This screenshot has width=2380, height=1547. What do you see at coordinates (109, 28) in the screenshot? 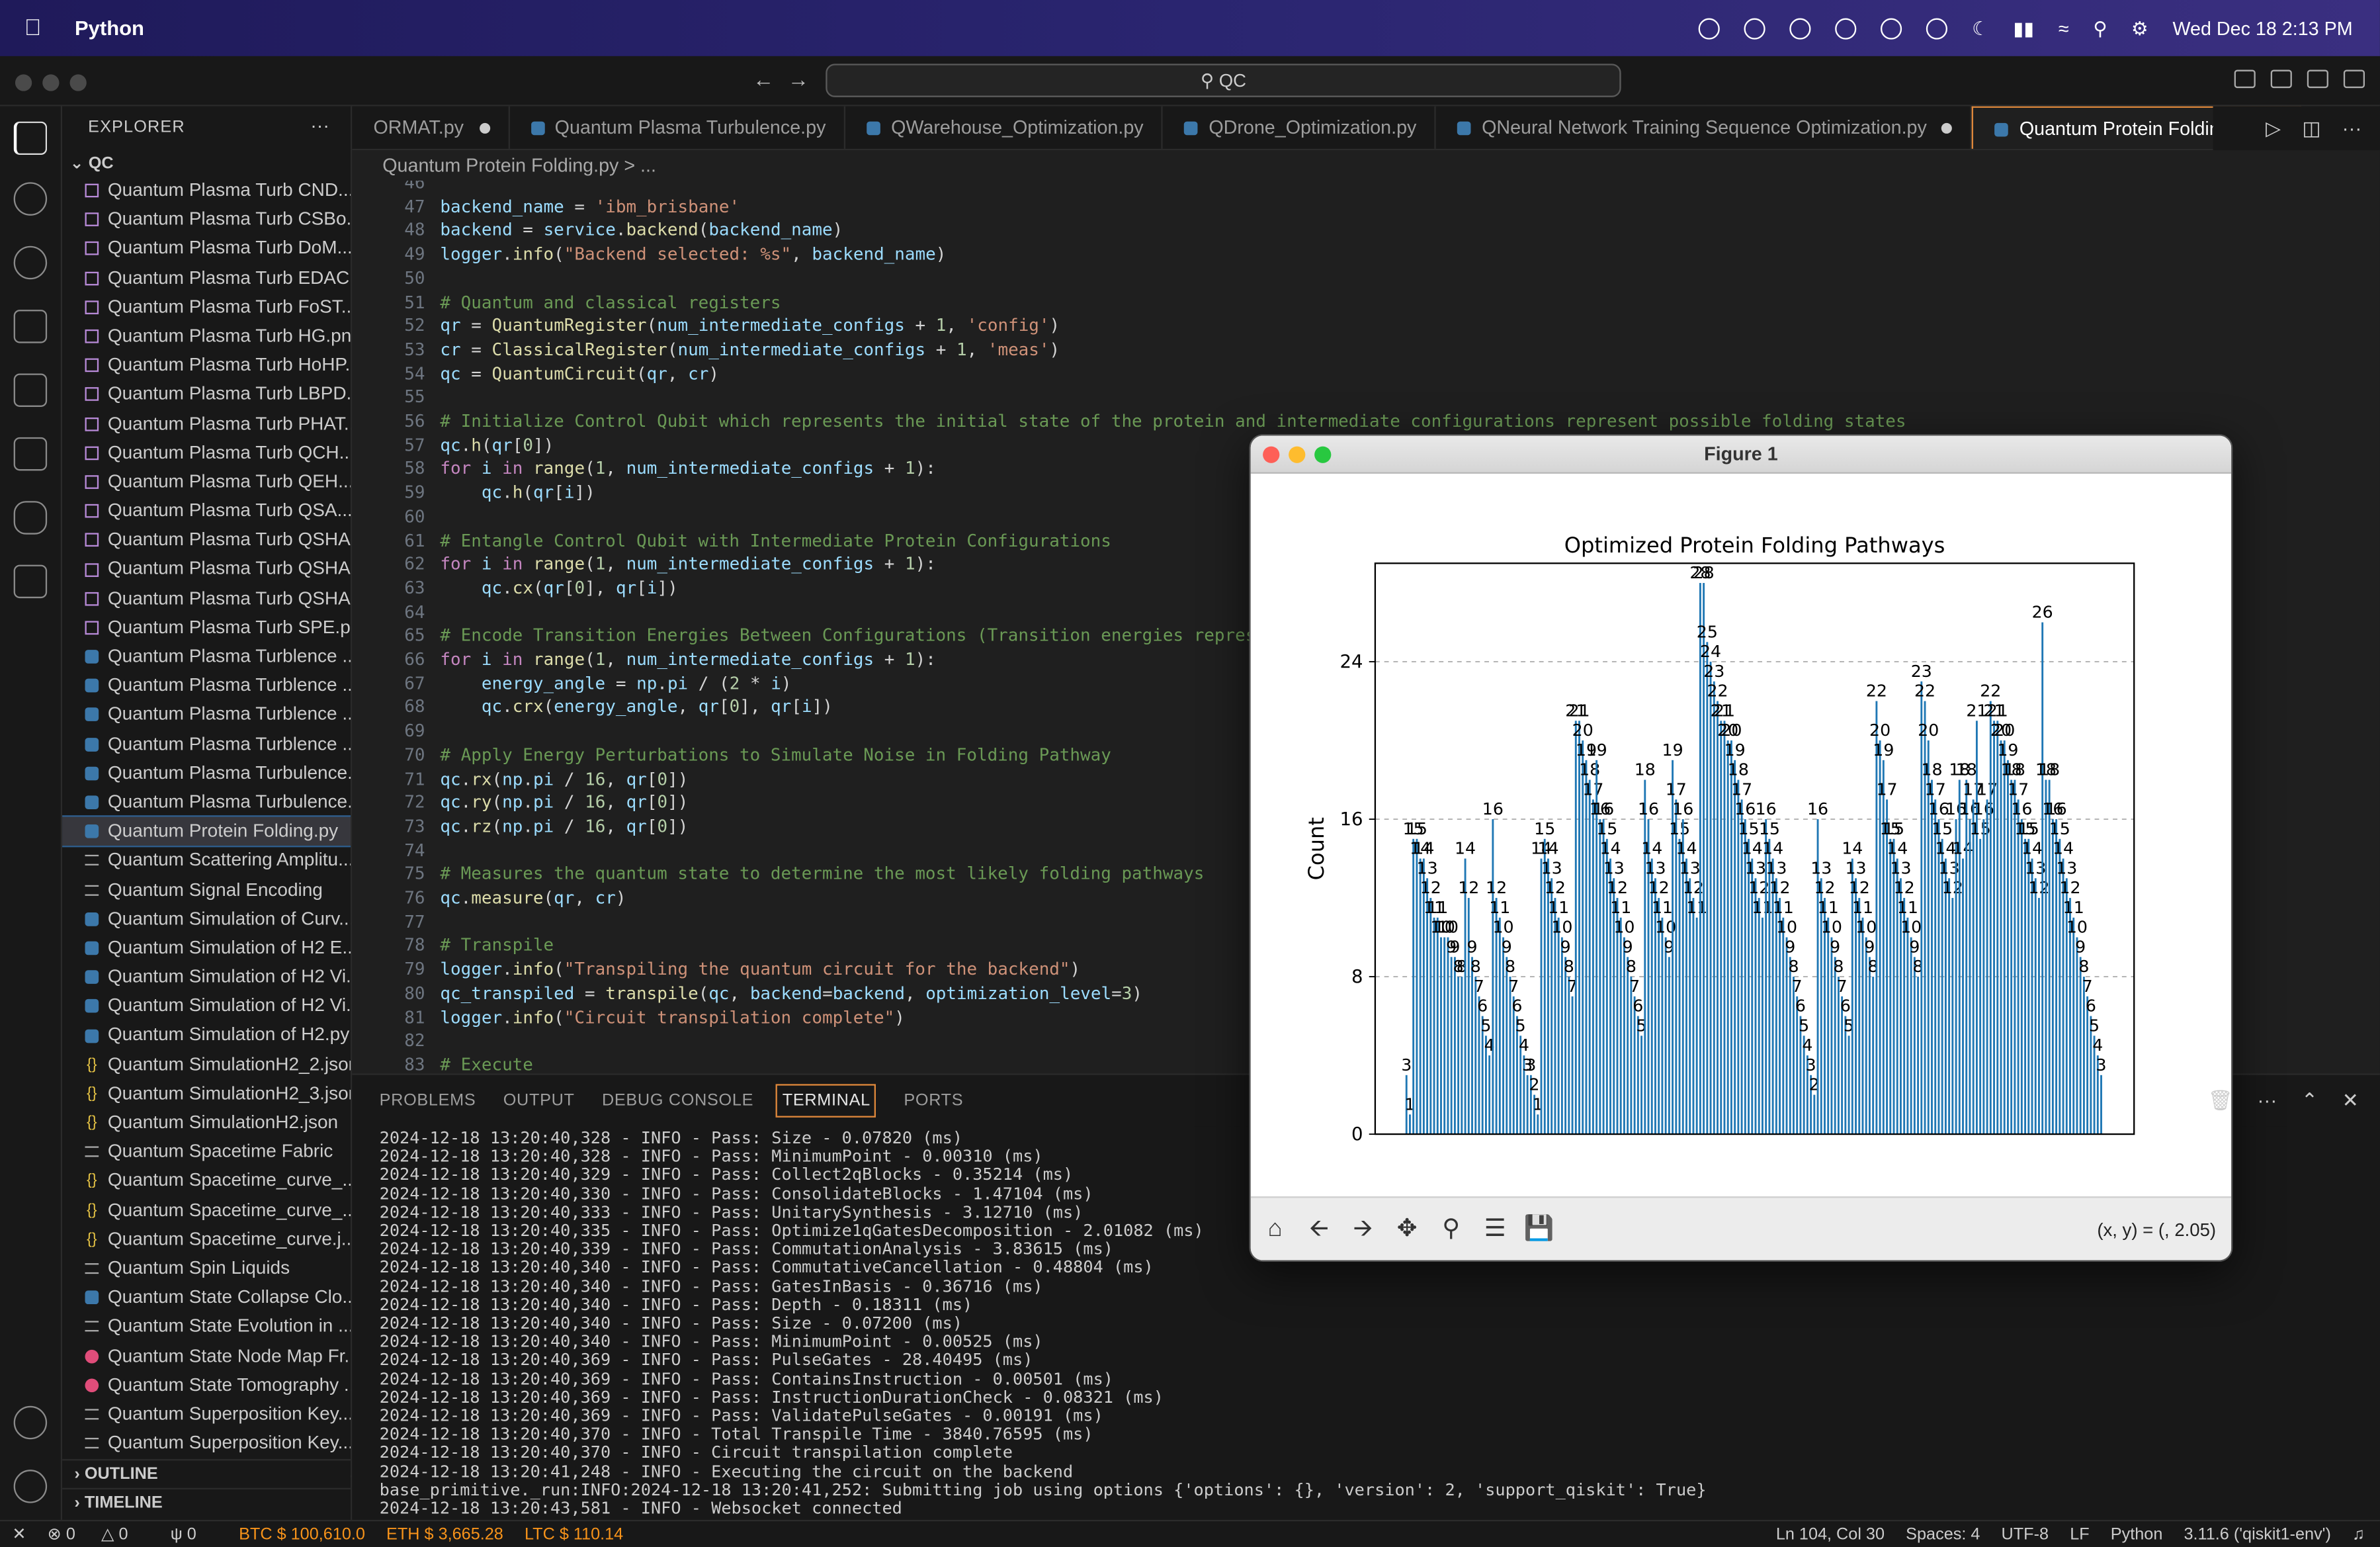
I see `app-name: Python` at bounding box center [109, 28].